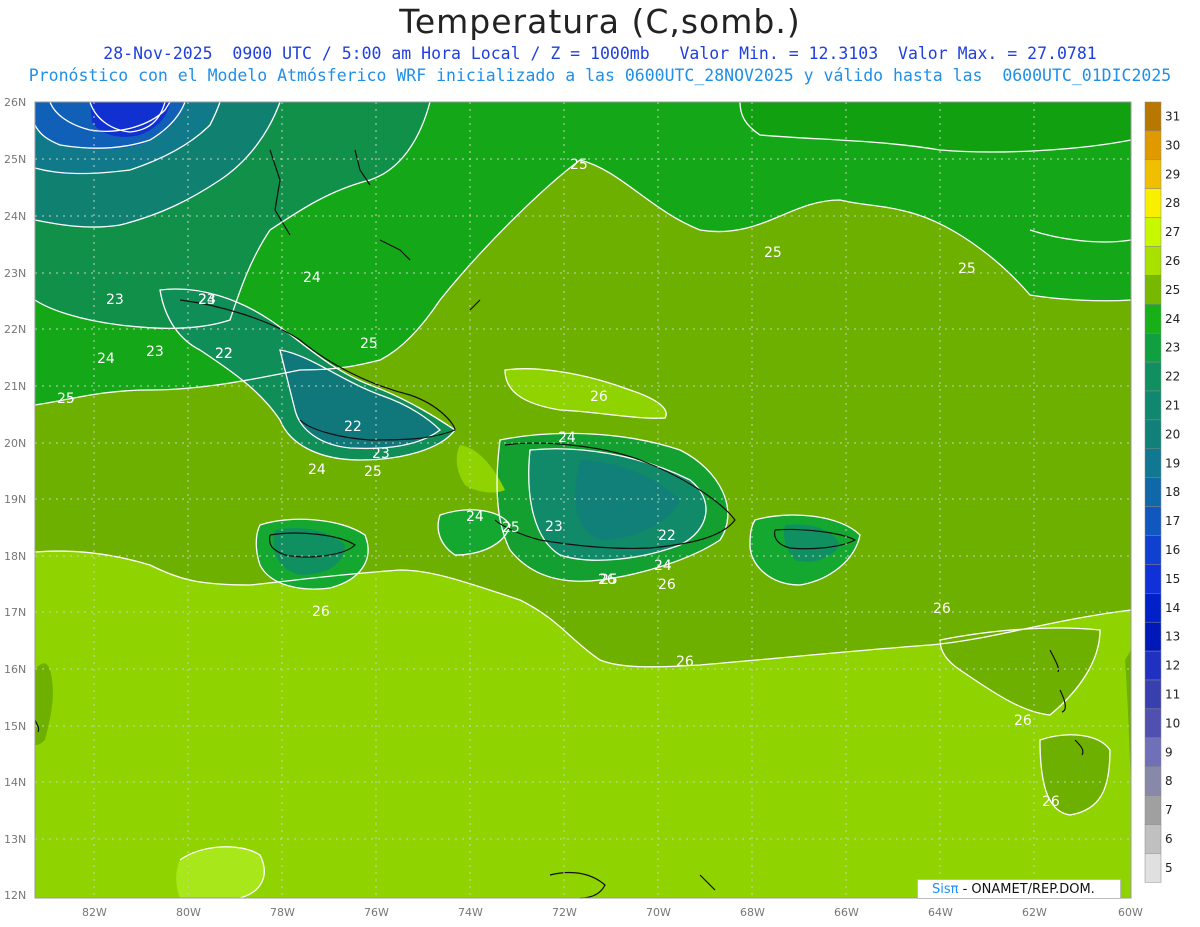 The width and height of the screenshot is (1200, 927). I want to click on colorbar-label: 25, so click(1172, 290).